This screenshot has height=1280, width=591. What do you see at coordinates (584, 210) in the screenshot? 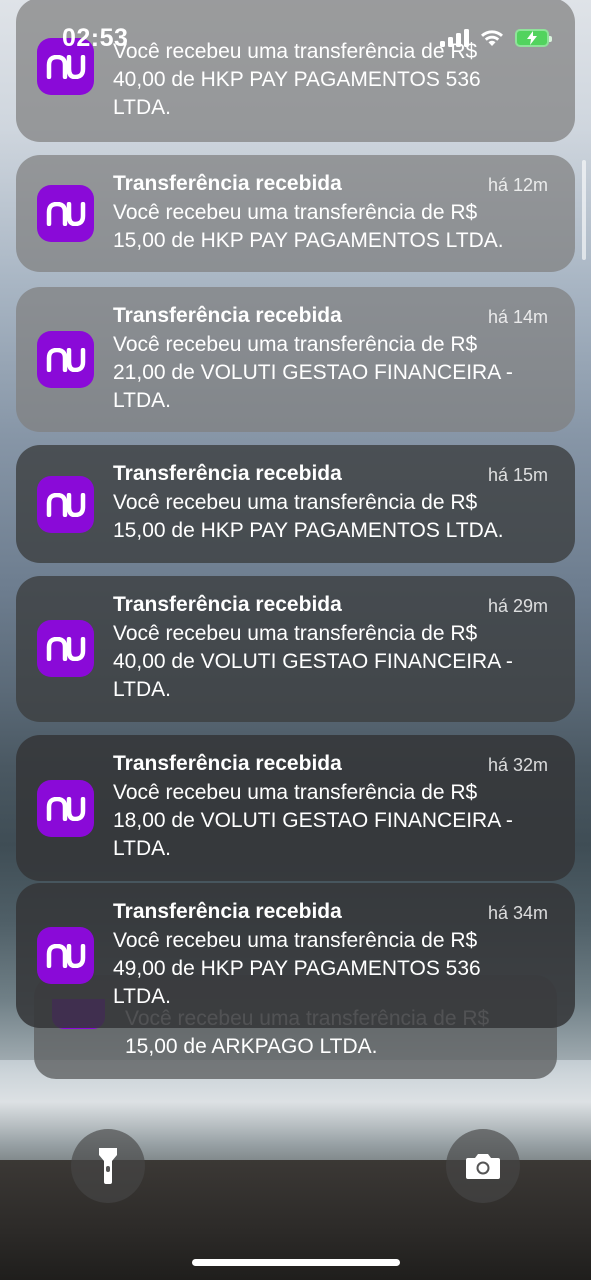
I see `scroll-indicator` at bounding box center [584, 210].